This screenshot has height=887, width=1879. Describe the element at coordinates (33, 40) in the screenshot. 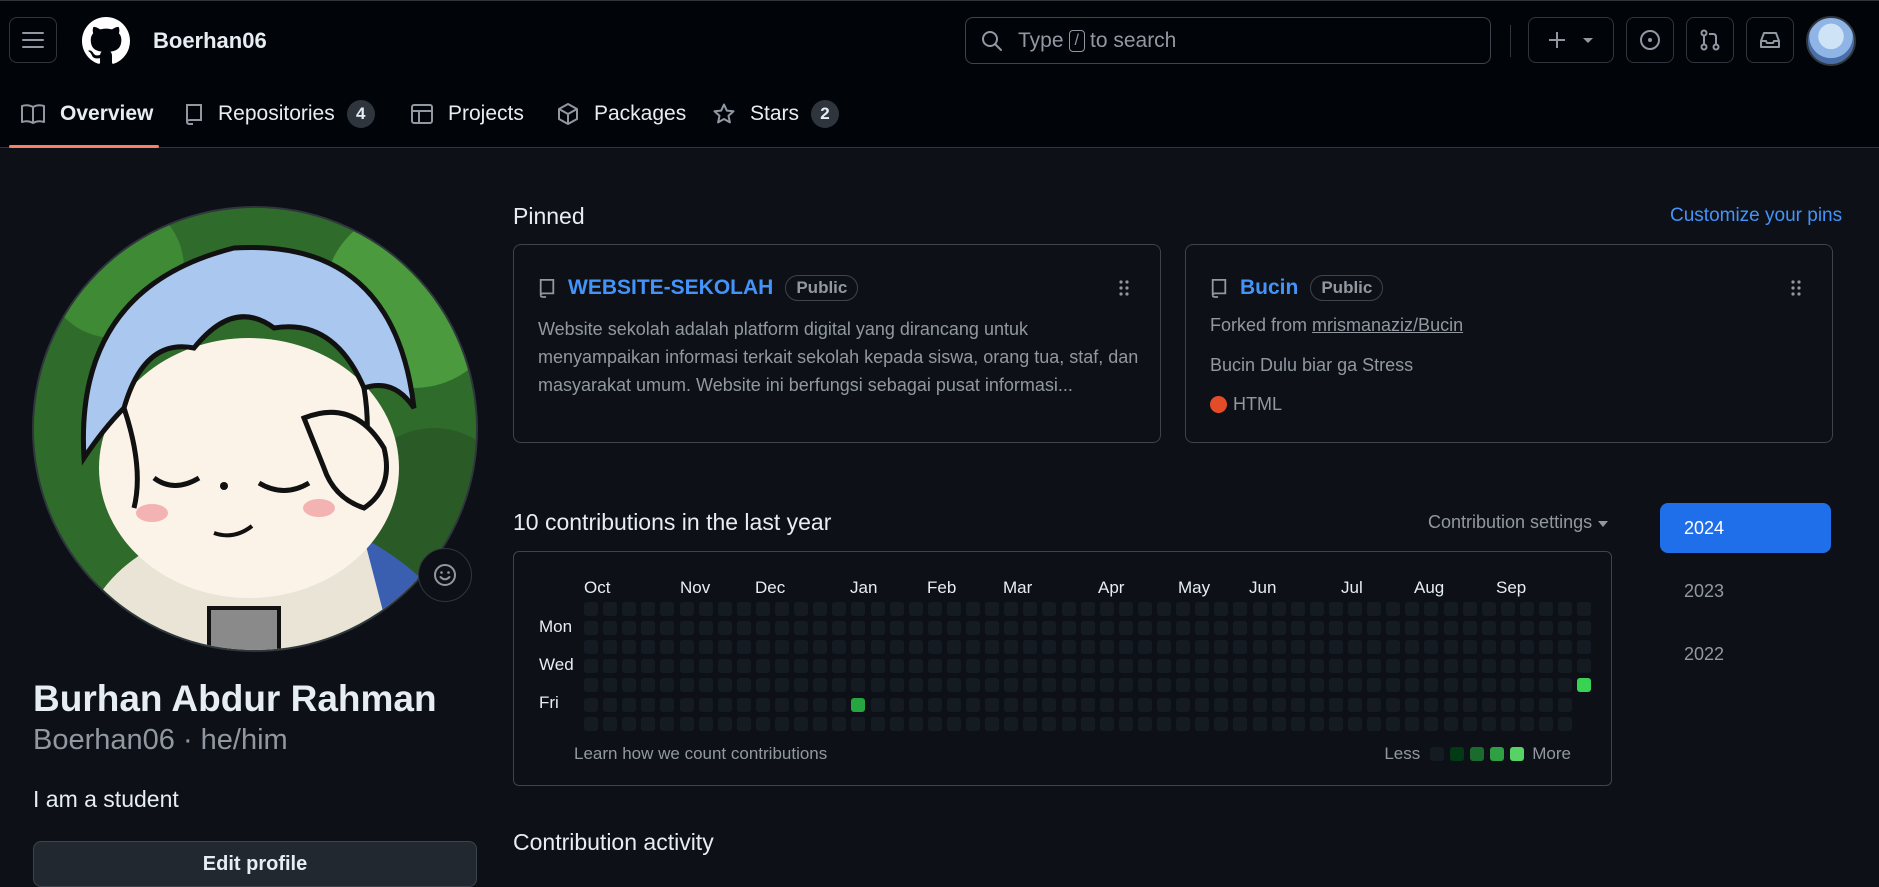

I see `hamburger-menu-button` at that location.